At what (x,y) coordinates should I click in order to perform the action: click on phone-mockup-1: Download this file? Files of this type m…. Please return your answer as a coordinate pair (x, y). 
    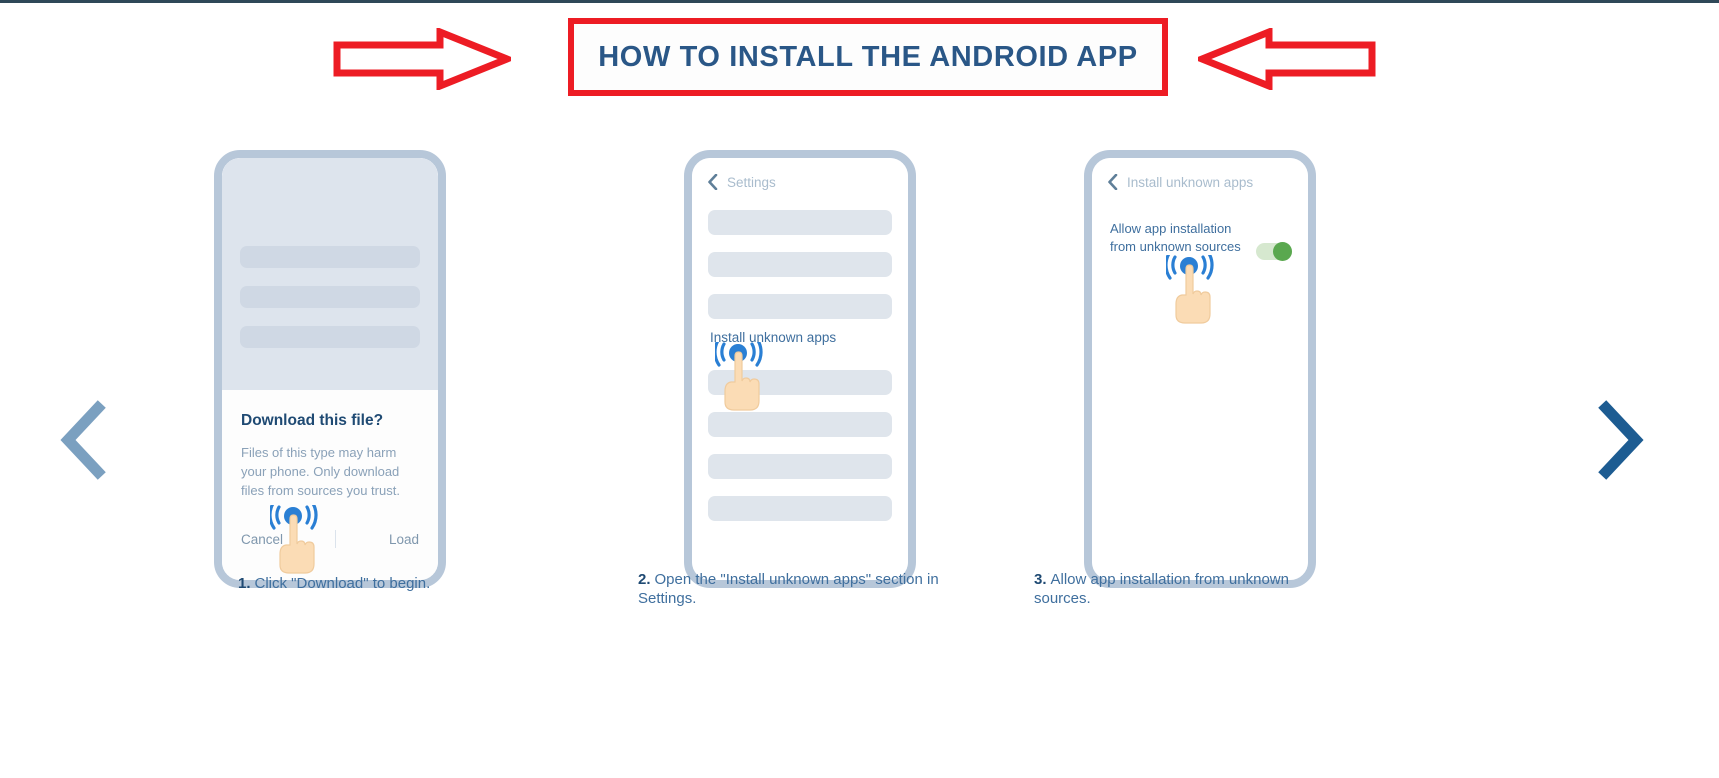
    Looking at the image, I should click on (330, 369).